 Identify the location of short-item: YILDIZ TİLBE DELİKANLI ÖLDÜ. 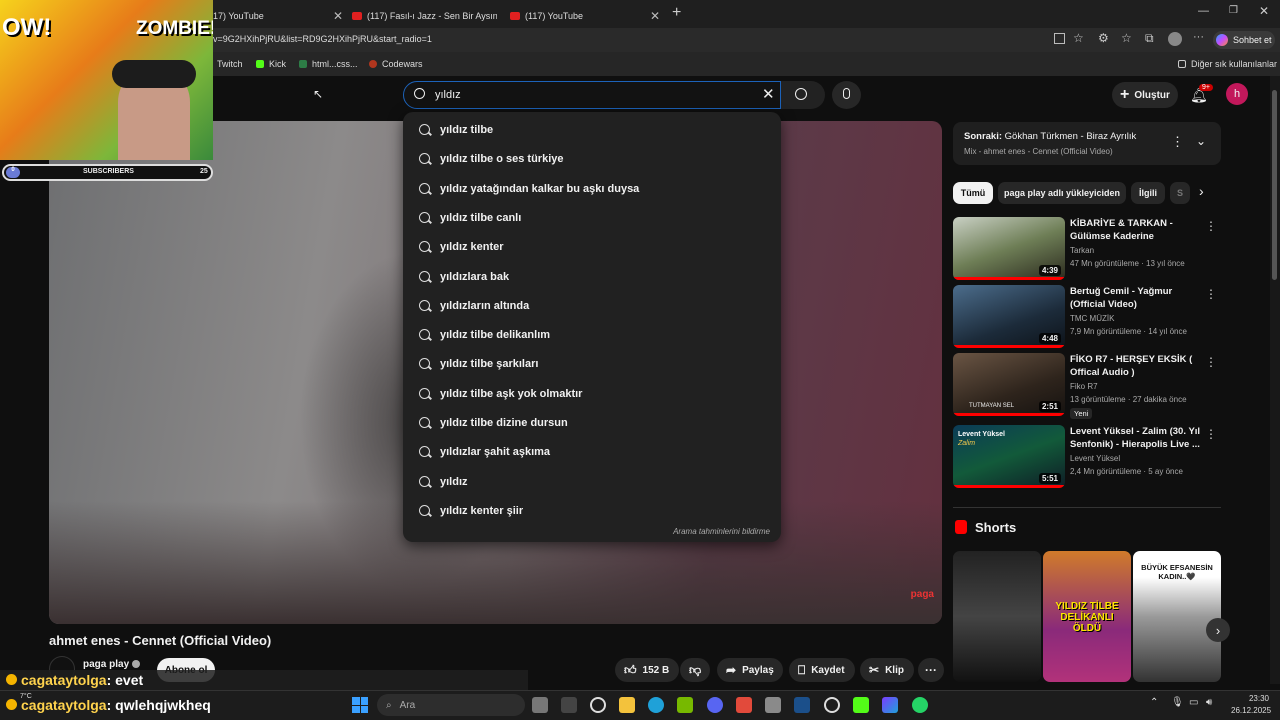
(1087, 616).